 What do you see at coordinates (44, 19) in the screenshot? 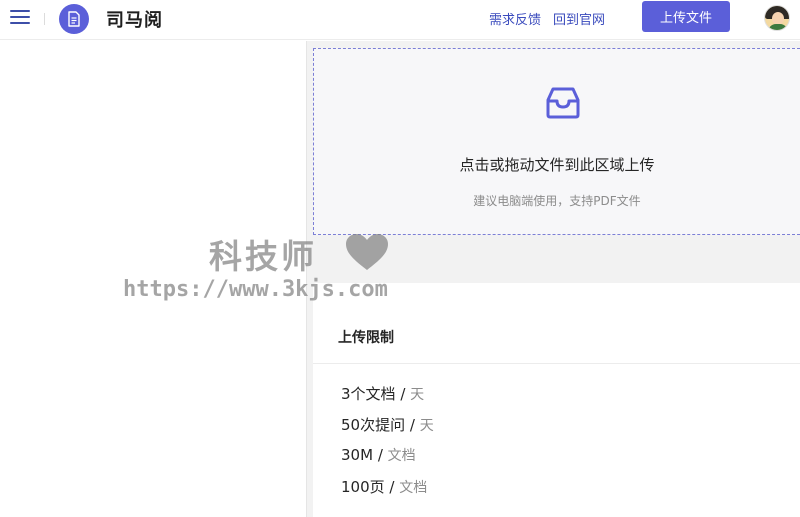
I see `header-divider` at bounding box center [44, 19].